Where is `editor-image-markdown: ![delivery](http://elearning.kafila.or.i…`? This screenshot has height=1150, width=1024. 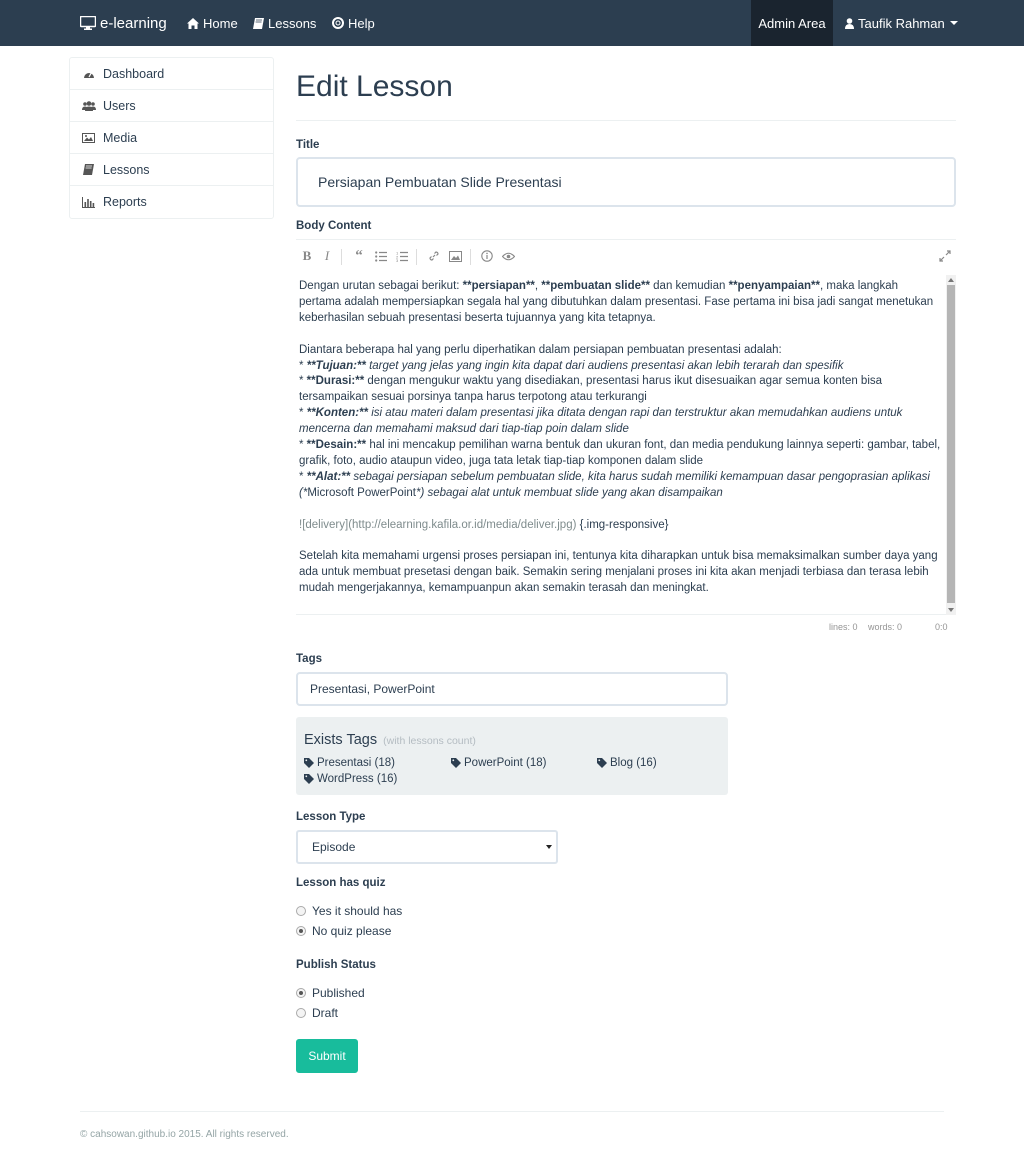 editor-image-markdown: ![delivery](http://elearning.kafila.or.i… is located at coordinates (484, 524).